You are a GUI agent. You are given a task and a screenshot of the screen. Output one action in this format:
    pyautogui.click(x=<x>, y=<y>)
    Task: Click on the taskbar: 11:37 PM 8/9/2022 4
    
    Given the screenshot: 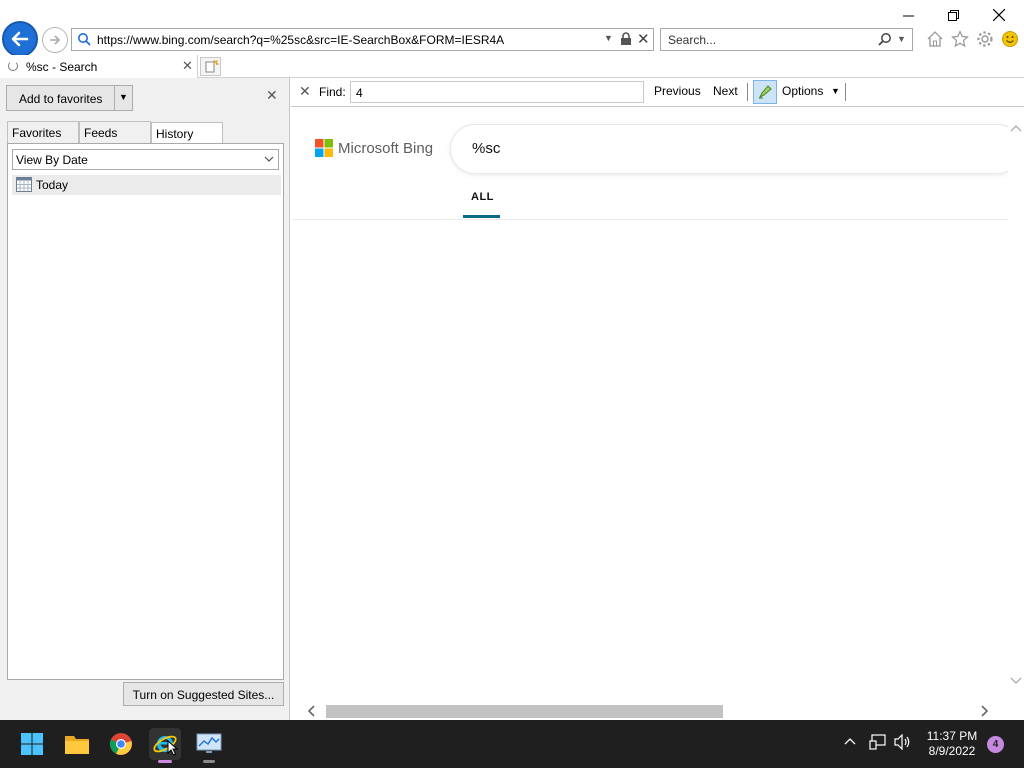 What is the action you would take?
    pyautogui.click(x=512, y=744)
    